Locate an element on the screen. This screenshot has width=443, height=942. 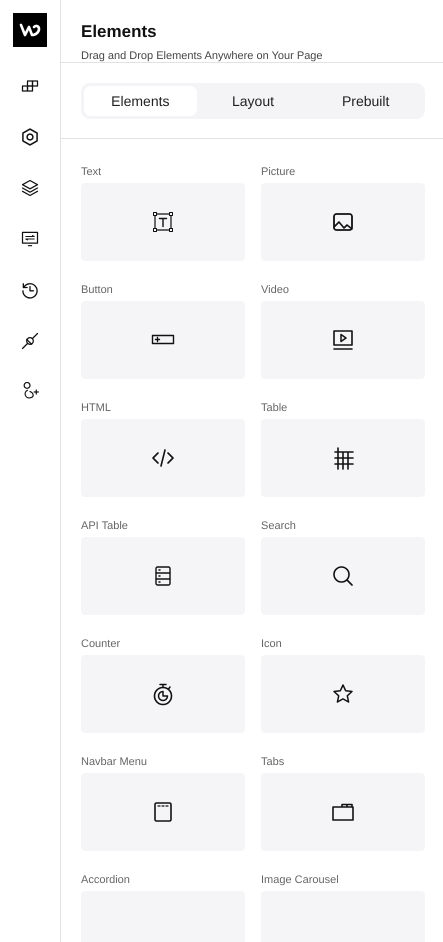
star-icon is located at coordinates (343, 694).